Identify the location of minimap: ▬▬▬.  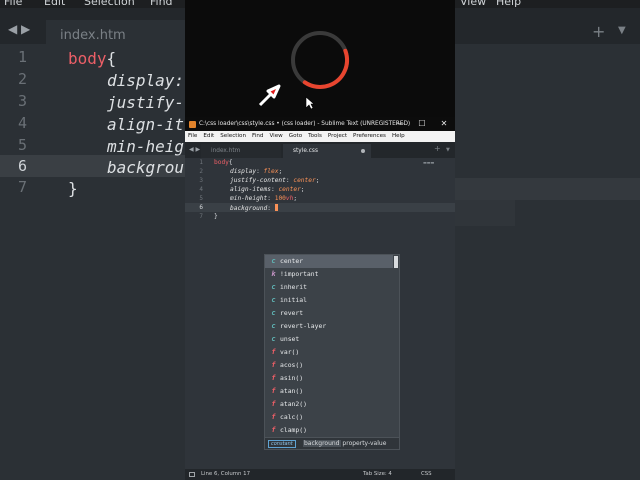
(430, 163).